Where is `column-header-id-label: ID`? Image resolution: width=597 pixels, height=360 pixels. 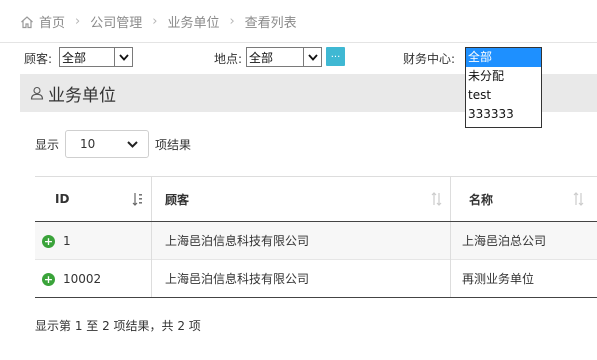
column-header-id-label: ID is located at coordinates (62, 199).